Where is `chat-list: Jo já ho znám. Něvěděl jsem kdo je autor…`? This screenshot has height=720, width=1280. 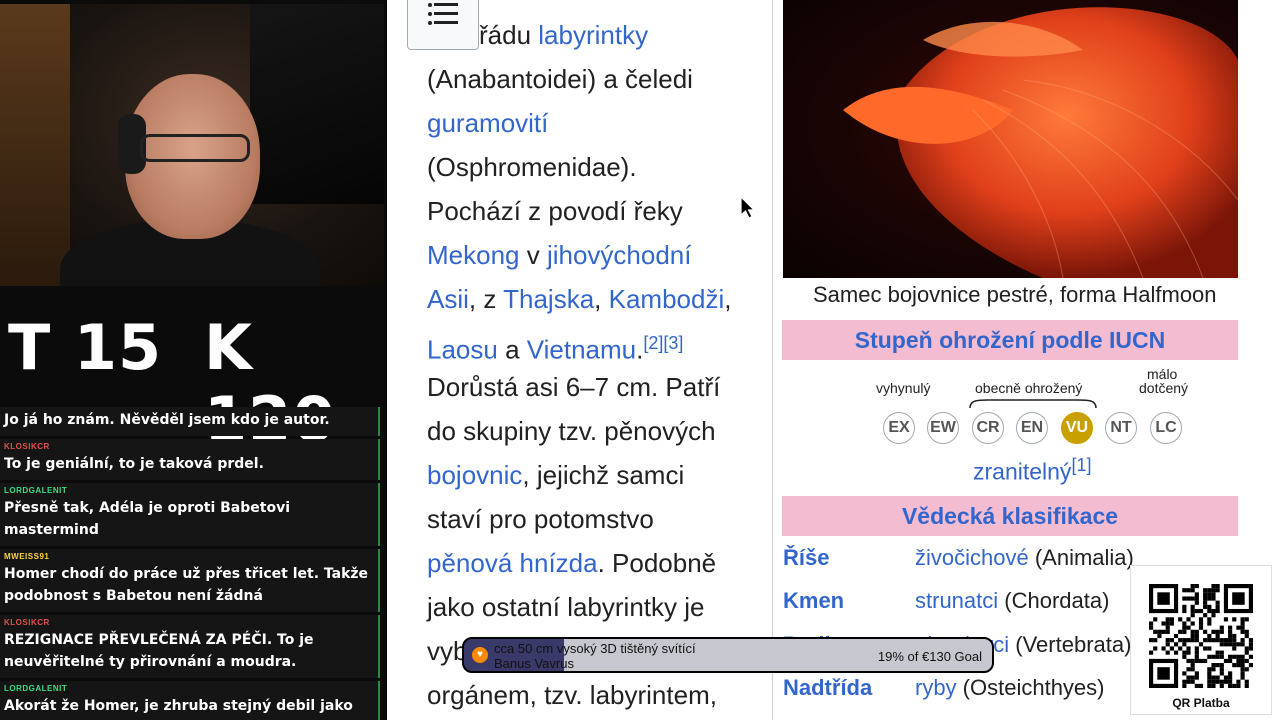
chat-list: Jo já ho znám. Něvěděl jsem kdo je autor… is located at coordinates (193, 563).